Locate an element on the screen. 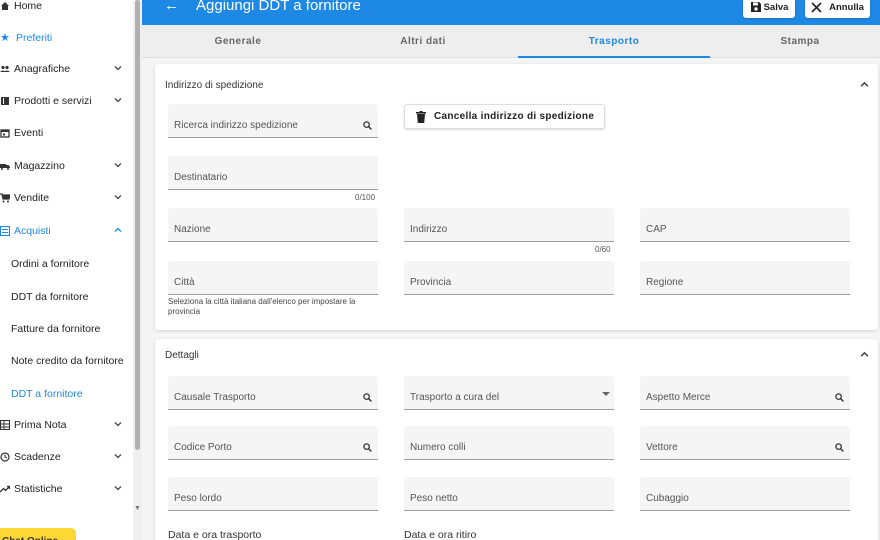 Image resolution: width=880 pixels, height=540 pixels. sidebar-item-ddt-a-fornitore: DDT a fornitore is located at coordinates (66, 394).